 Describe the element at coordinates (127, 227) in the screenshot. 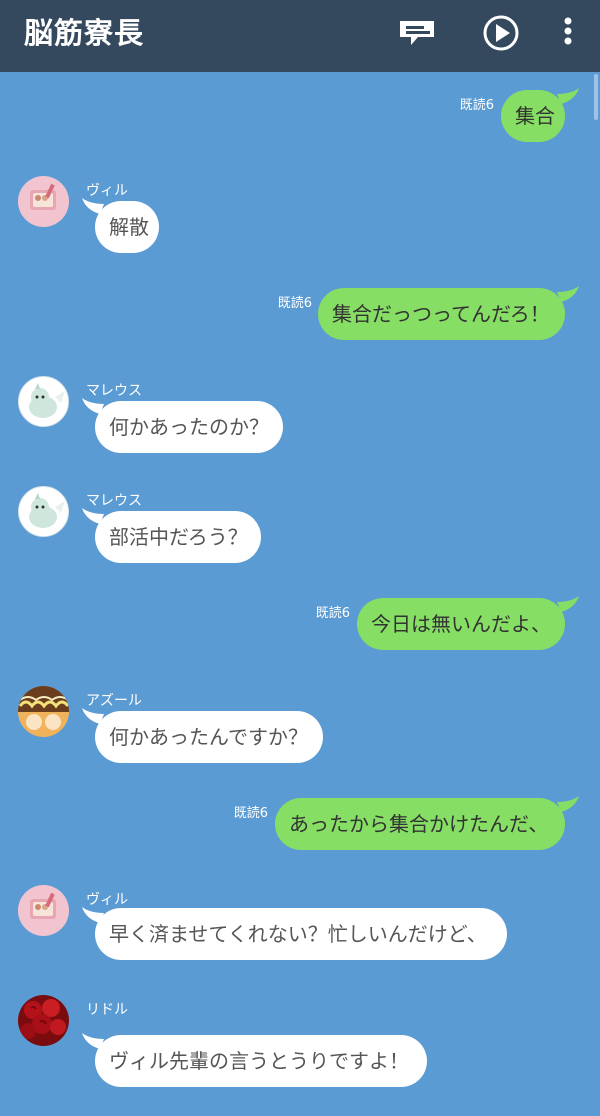

I see `incoming-bubble: 解散` at that location.